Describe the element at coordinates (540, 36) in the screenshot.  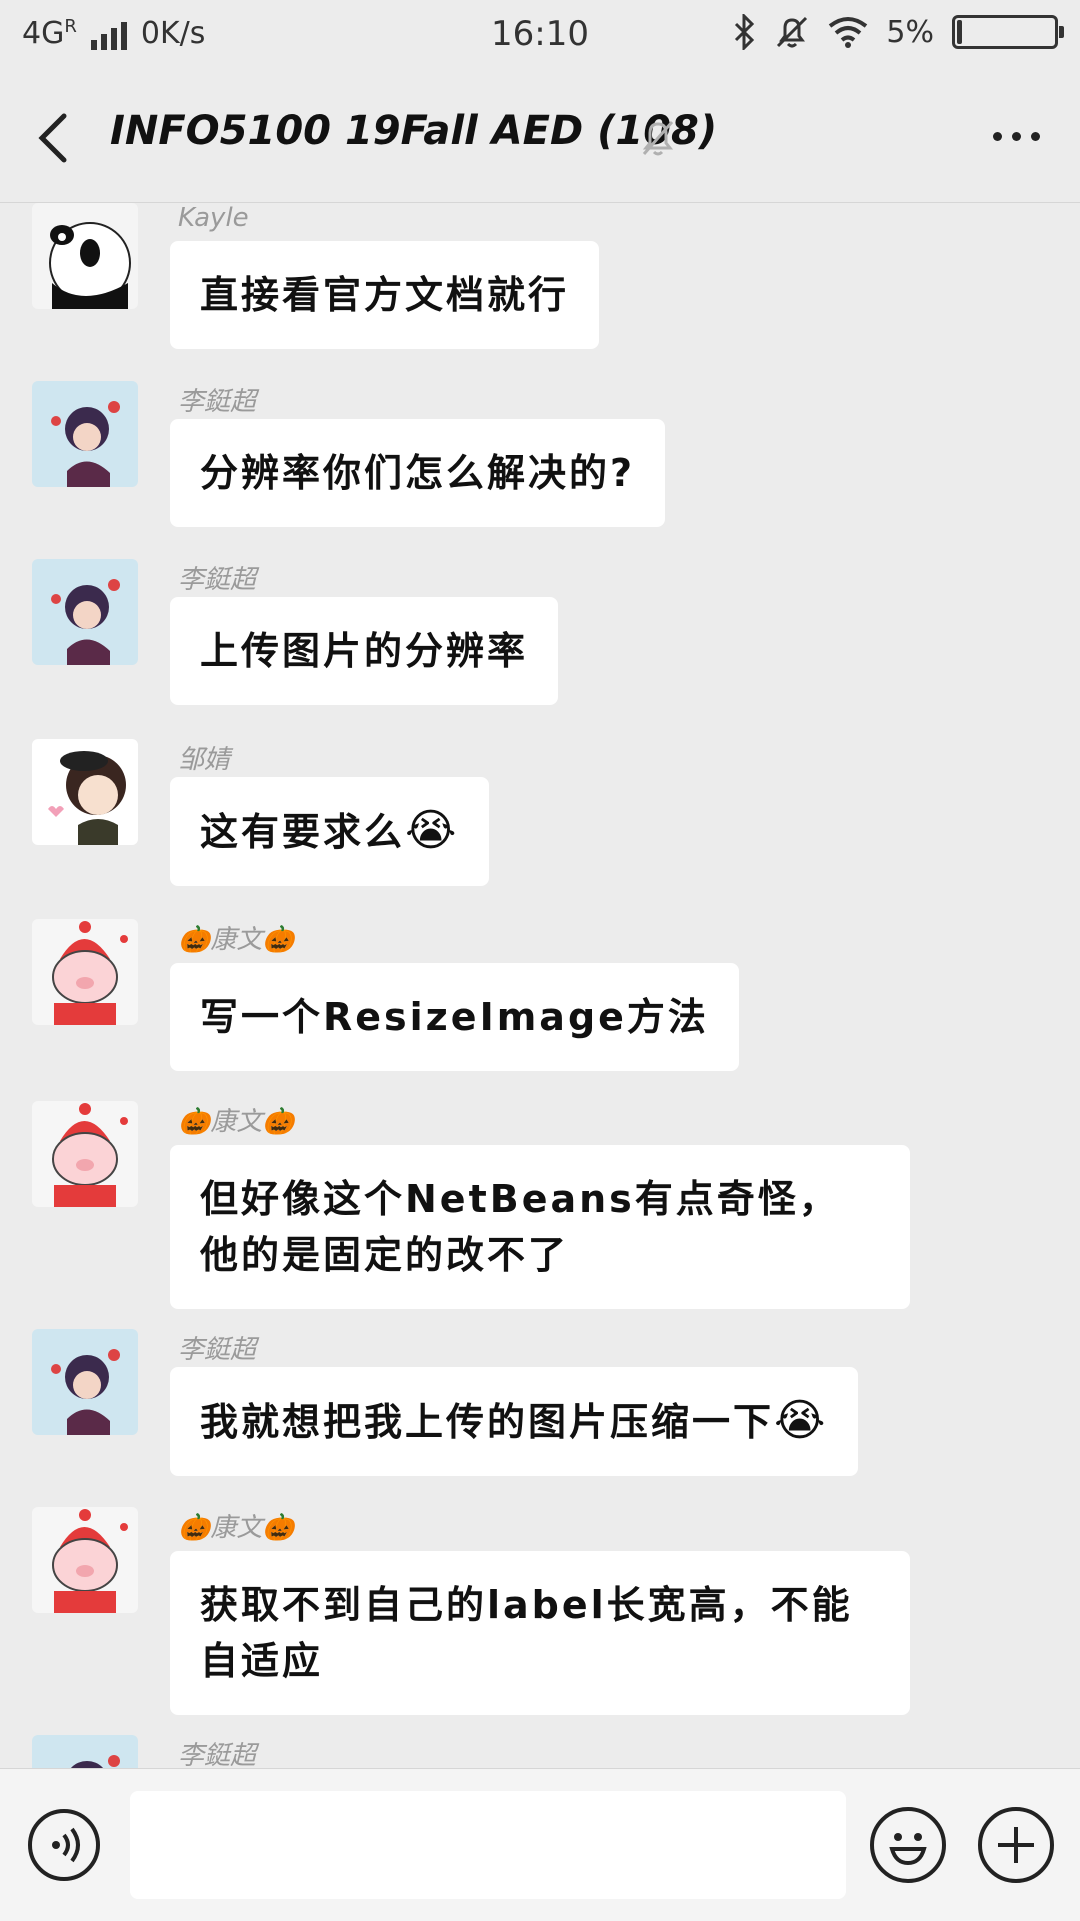
I see `status-bar: 4GR 0K/s 16:10 5%` at that location.